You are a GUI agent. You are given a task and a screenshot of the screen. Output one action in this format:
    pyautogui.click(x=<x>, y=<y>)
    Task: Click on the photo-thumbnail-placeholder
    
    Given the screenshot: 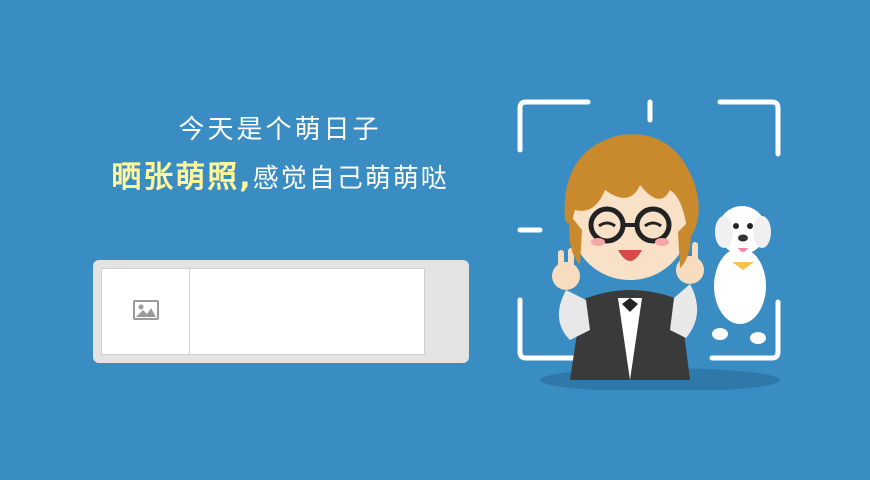 What is the action you would take?
    pyautogui.click(x=146, y=311)
    